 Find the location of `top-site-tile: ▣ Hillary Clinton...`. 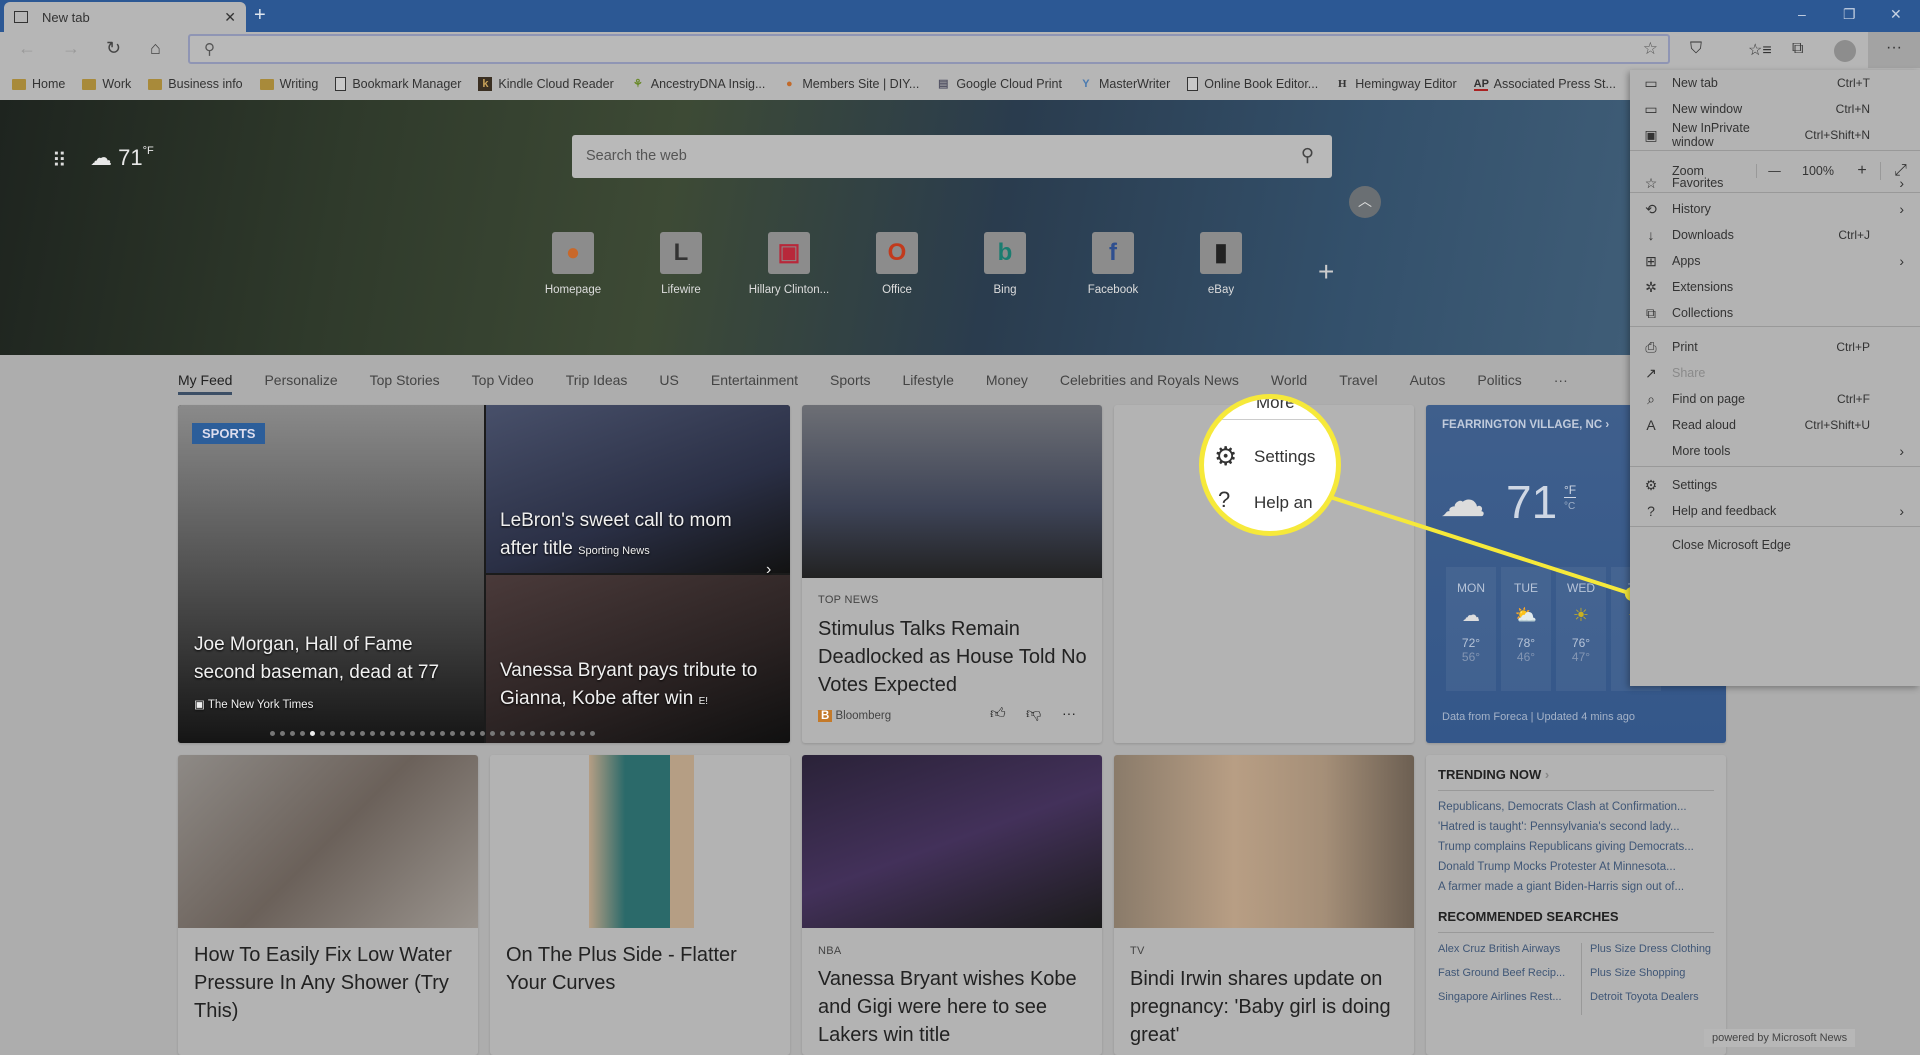

top-site-tile: ▣ Hillary Clinton... is located at coordinates (789, 264).